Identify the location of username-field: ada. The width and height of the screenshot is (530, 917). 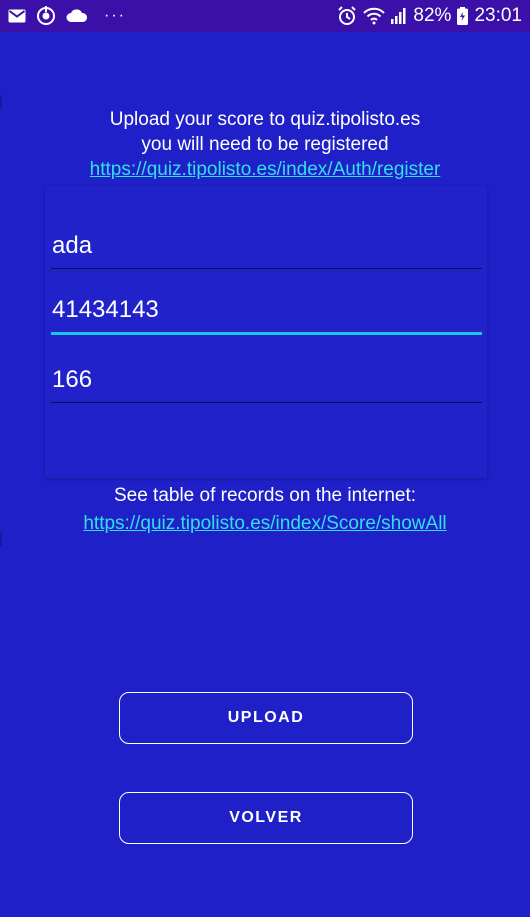
(266, 249).